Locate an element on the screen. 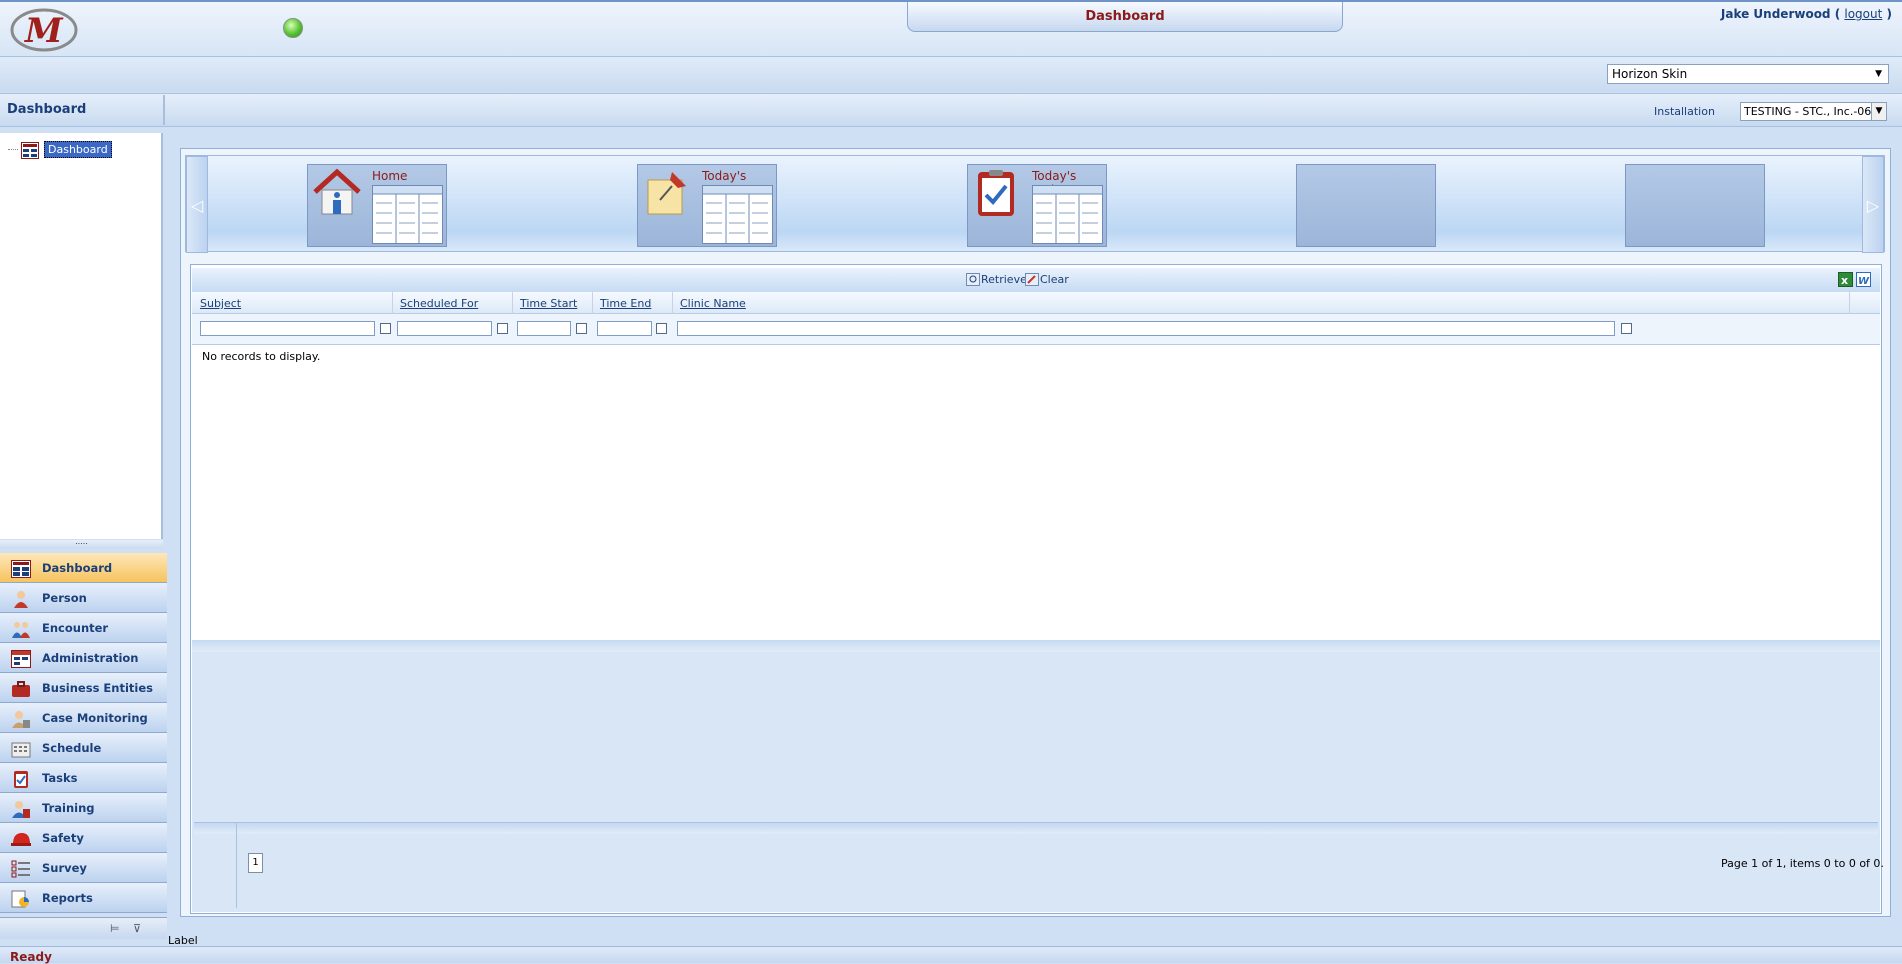 The image size is (1902, 964). nav-item-administration: Administration is located at coordinates (83, 658).